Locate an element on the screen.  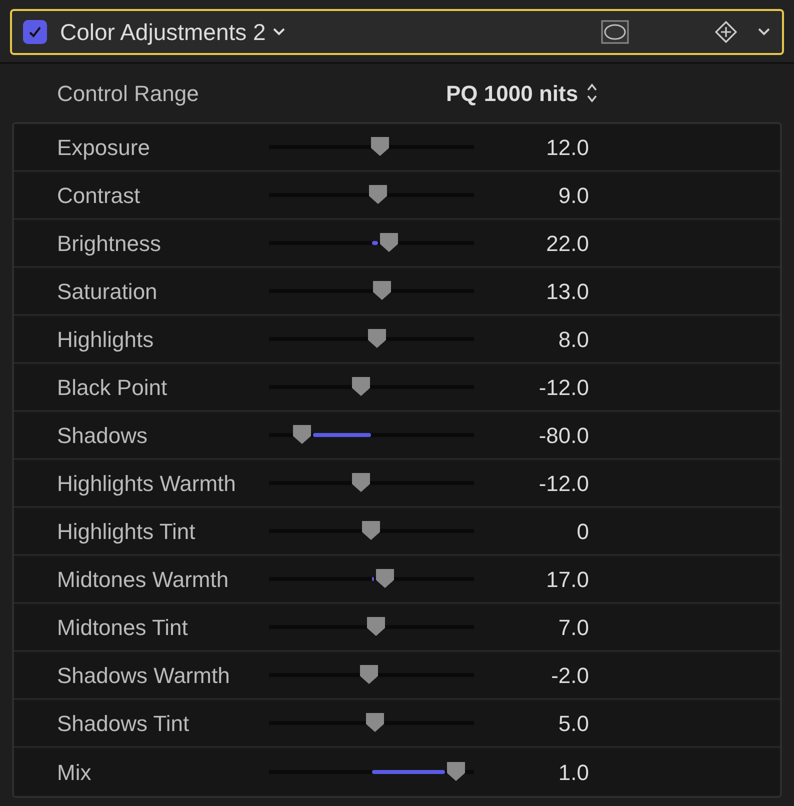
effect-title: Color Adjustments 2 is located at coordinates (163, 32).